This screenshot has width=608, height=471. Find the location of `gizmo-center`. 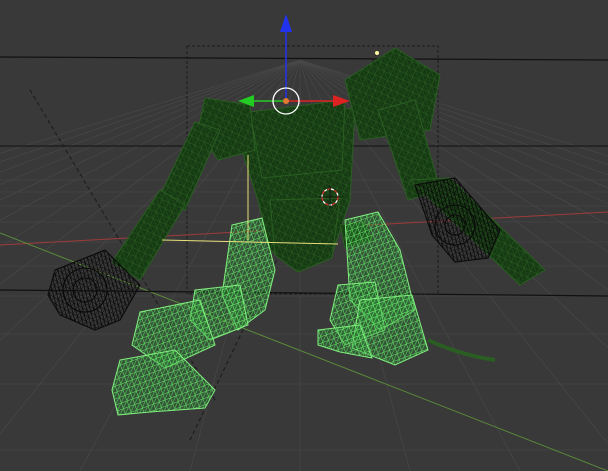

gizmo-center is located at coordinates (286, 101).